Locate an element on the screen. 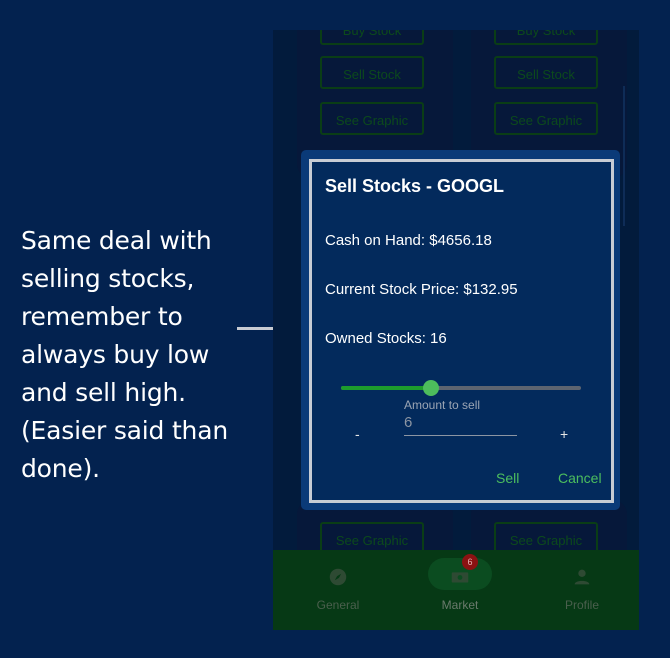  increment-button: + is located at coordinates (564, 434).